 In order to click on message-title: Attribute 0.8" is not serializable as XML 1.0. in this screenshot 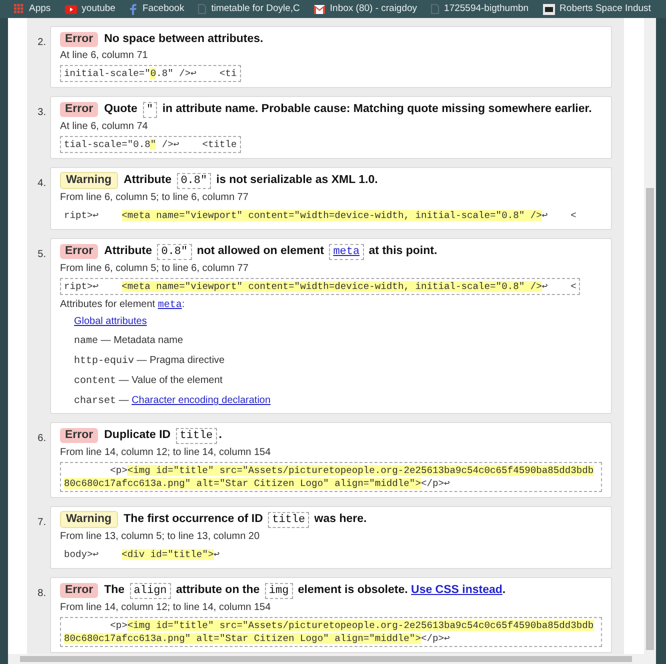, I will do `click(251, 180)`.